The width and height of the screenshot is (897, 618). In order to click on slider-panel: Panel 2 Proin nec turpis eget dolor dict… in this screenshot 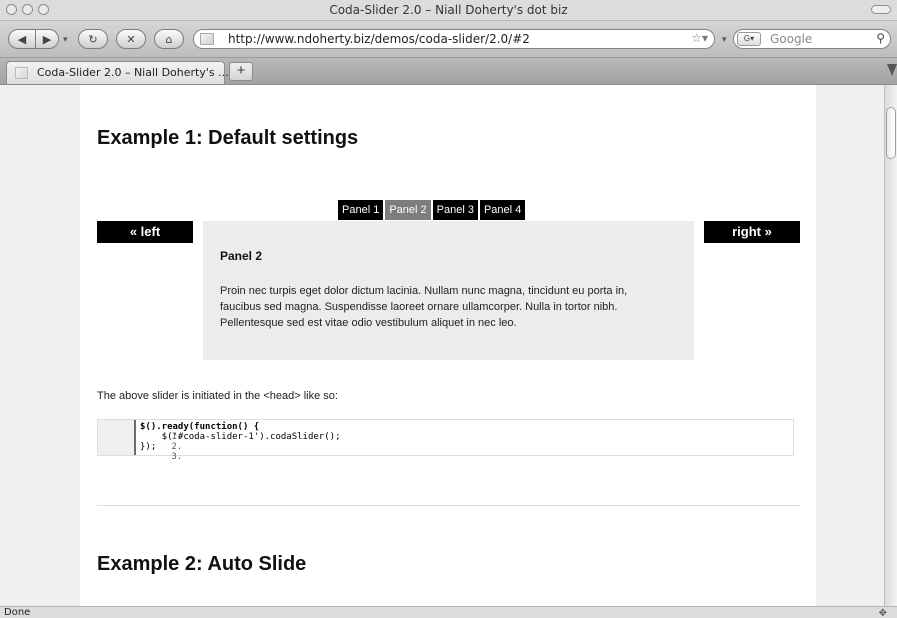, I will do `click(448, 290)`.